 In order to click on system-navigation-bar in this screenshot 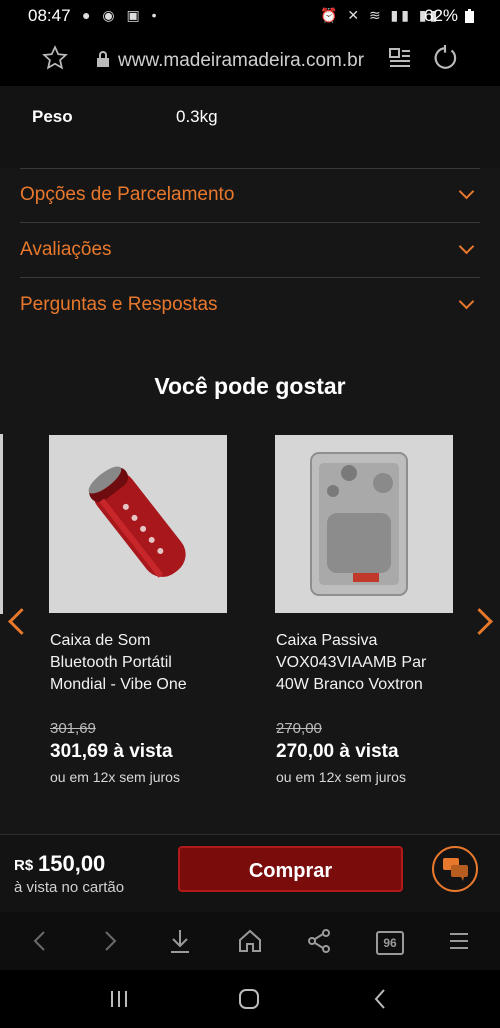, I will do `click(250, 999)`.